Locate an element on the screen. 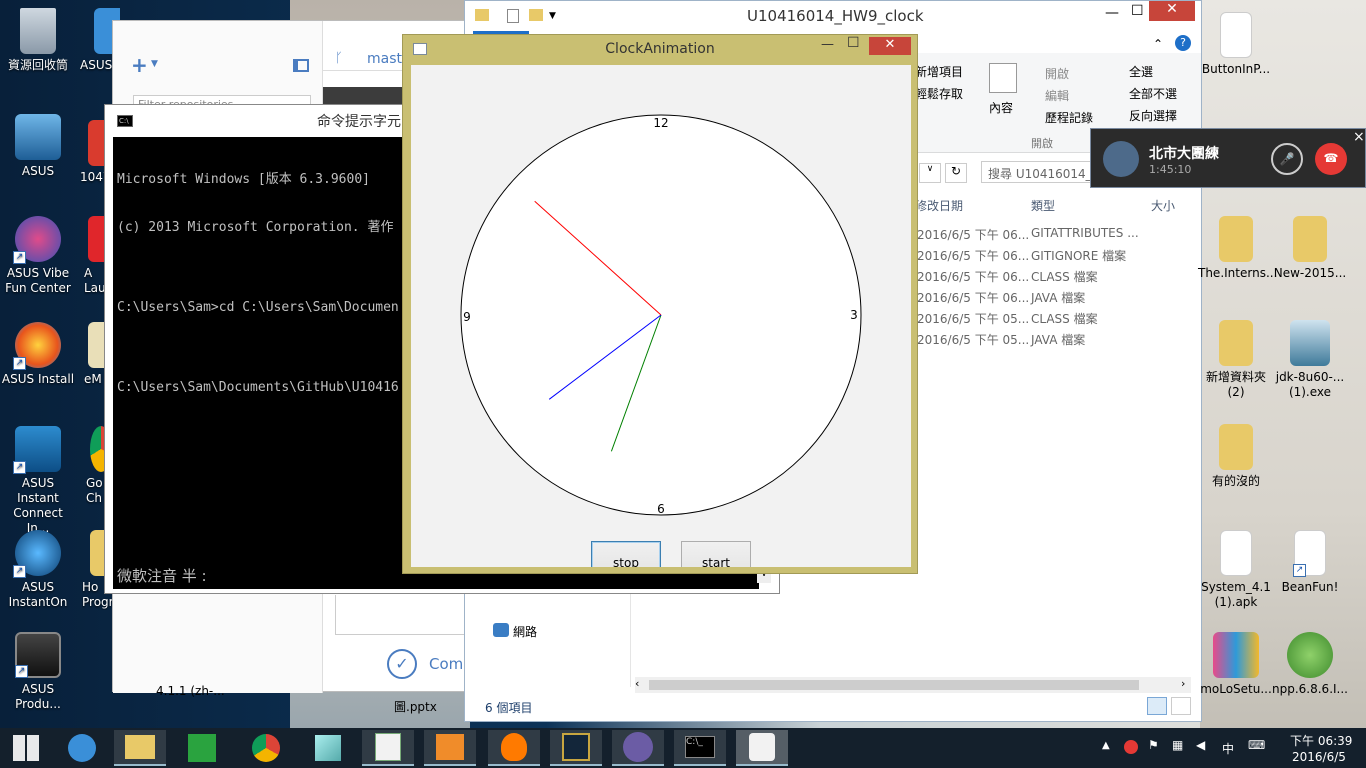 Image resolution: width=1366 pixels, height=768 pixels. desktop-icon-jdk: jdk-8u60-... (1).exe is located at coordinates (1310, 360).